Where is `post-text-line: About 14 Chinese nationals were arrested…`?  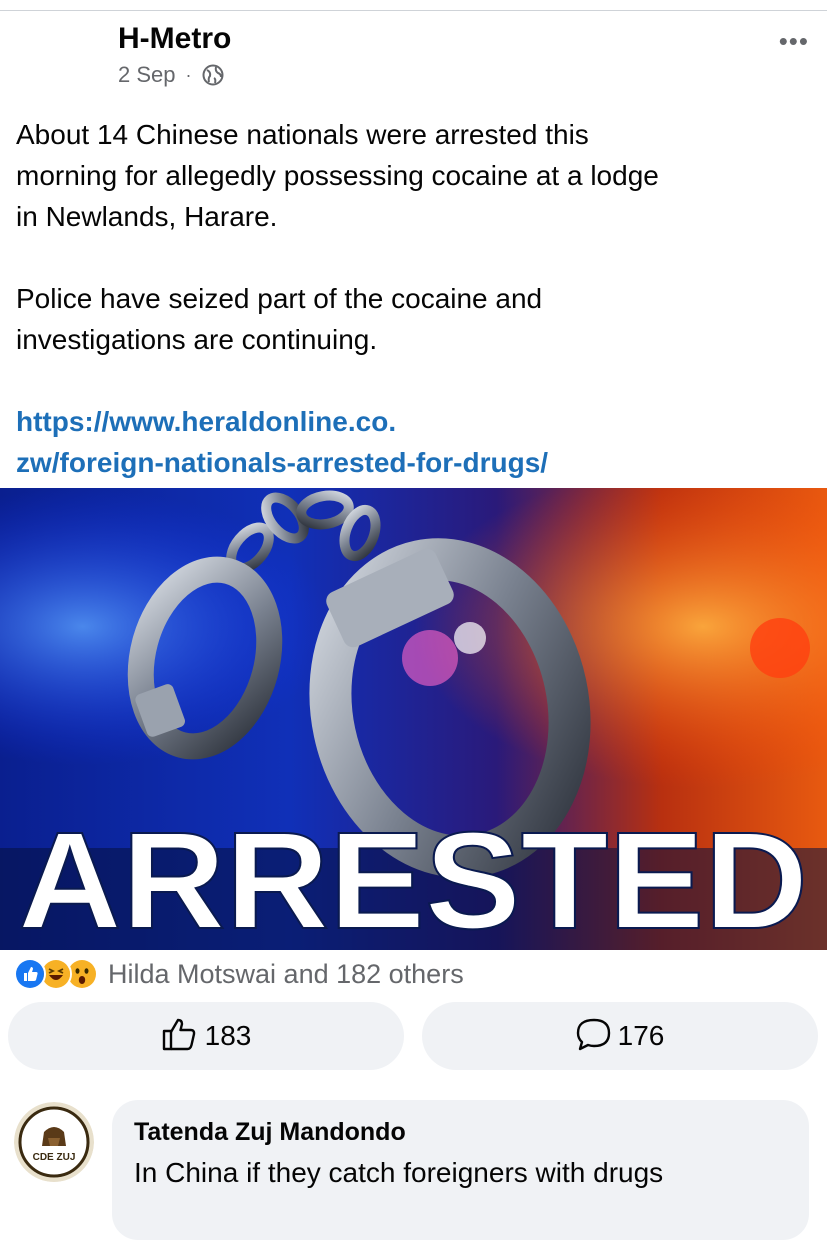
post-text-line: About 14 Chinese nationals were arrested… is located at coordinates (302, 134).